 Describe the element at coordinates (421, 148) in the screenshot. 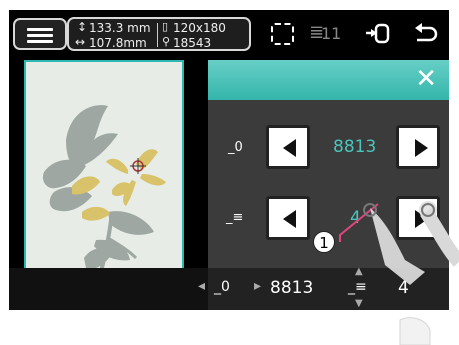

I see `arrow-right-icon` at that location.